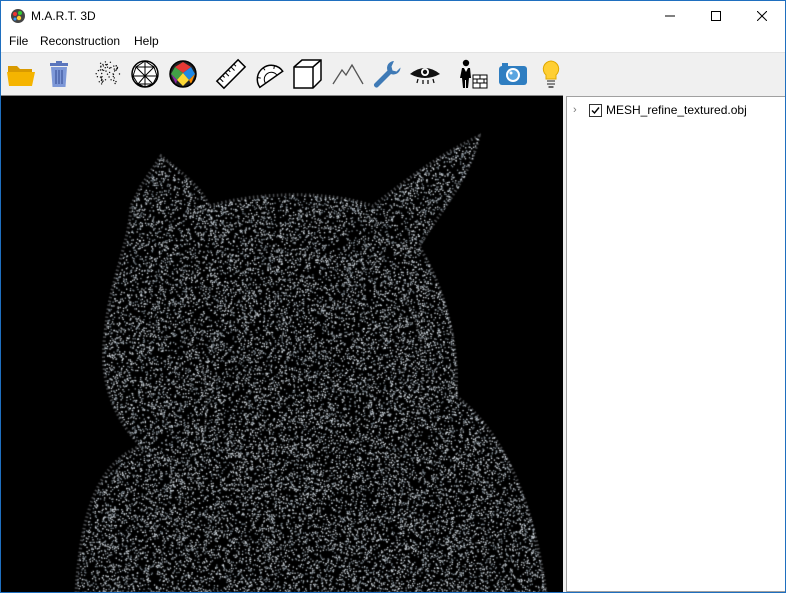 The width and height of the screenshot is (786, 593). I want to click on point-cloud-button, so click(107, 74).